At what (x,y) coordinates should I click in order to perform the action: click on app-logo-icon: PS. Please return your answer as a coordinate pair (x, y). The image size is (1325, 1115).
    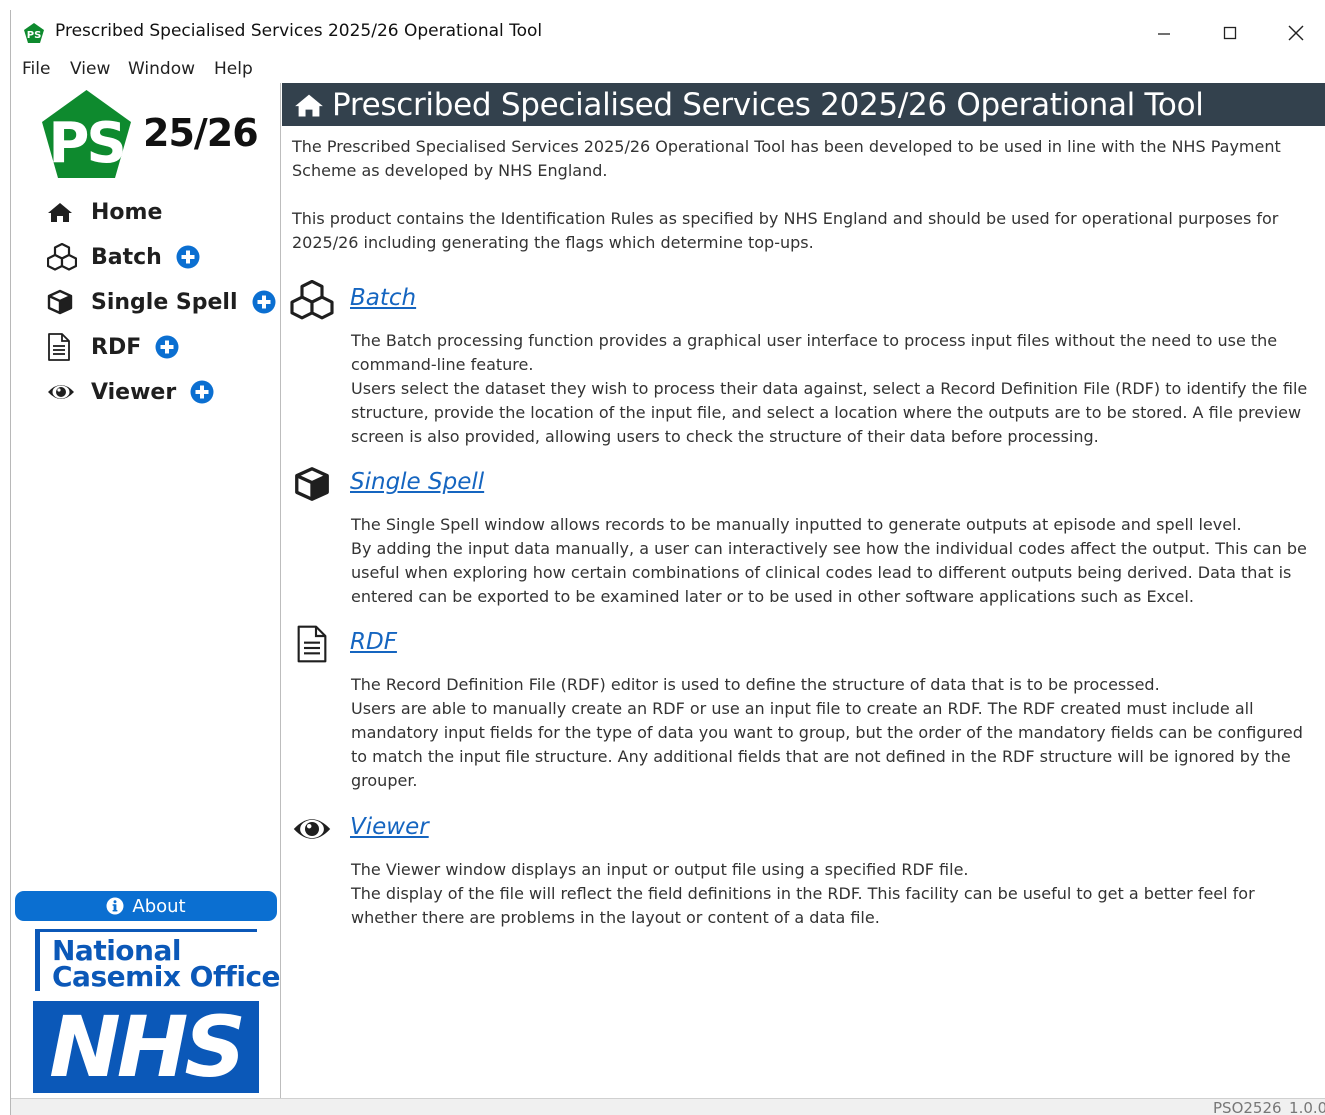
    Looking at the image, I should click on (34, 33).